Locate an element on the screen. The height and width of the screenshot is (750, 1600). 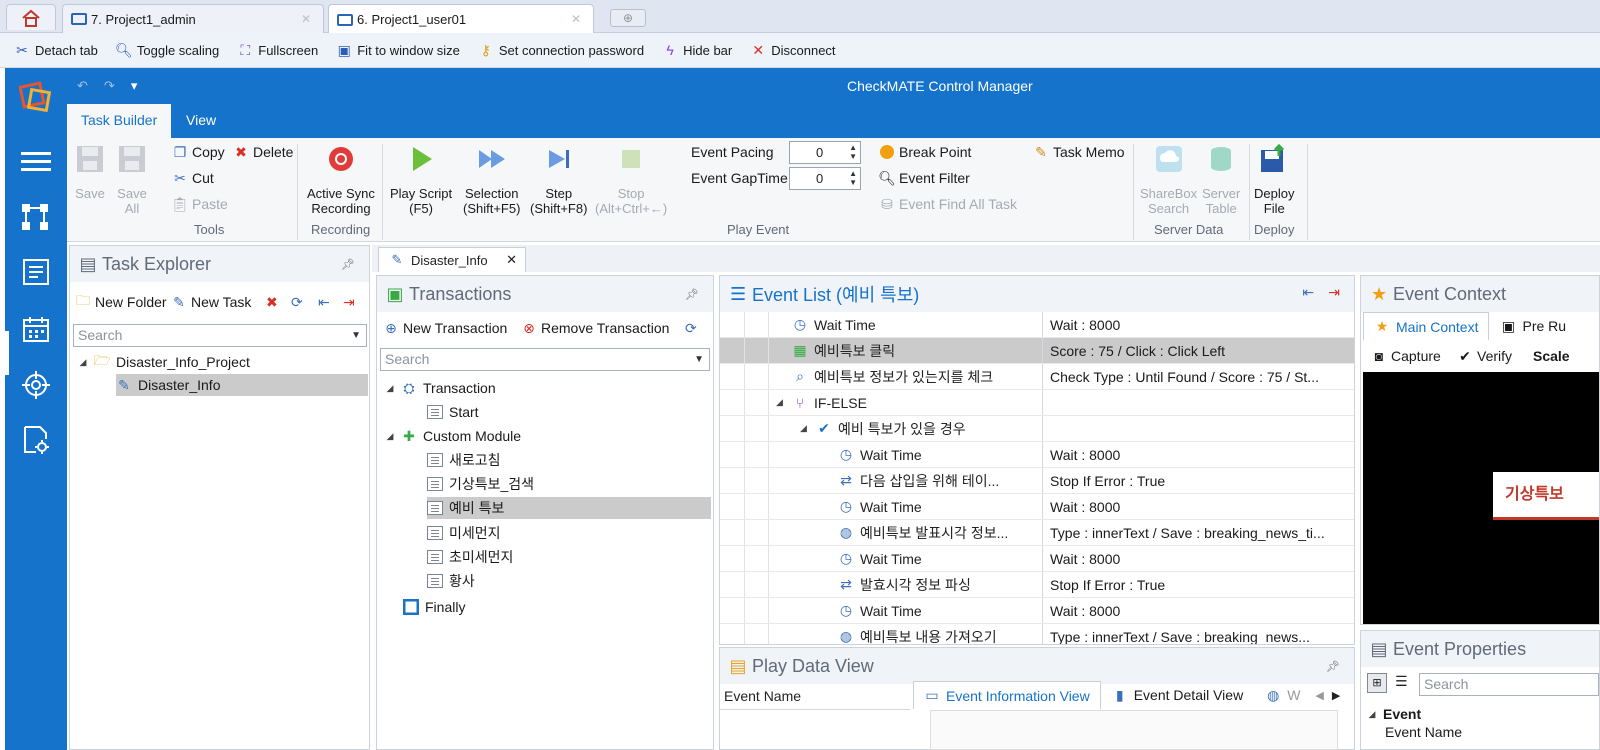
scroll-right-icon: ▶ is located at coordinates (1336, 695).